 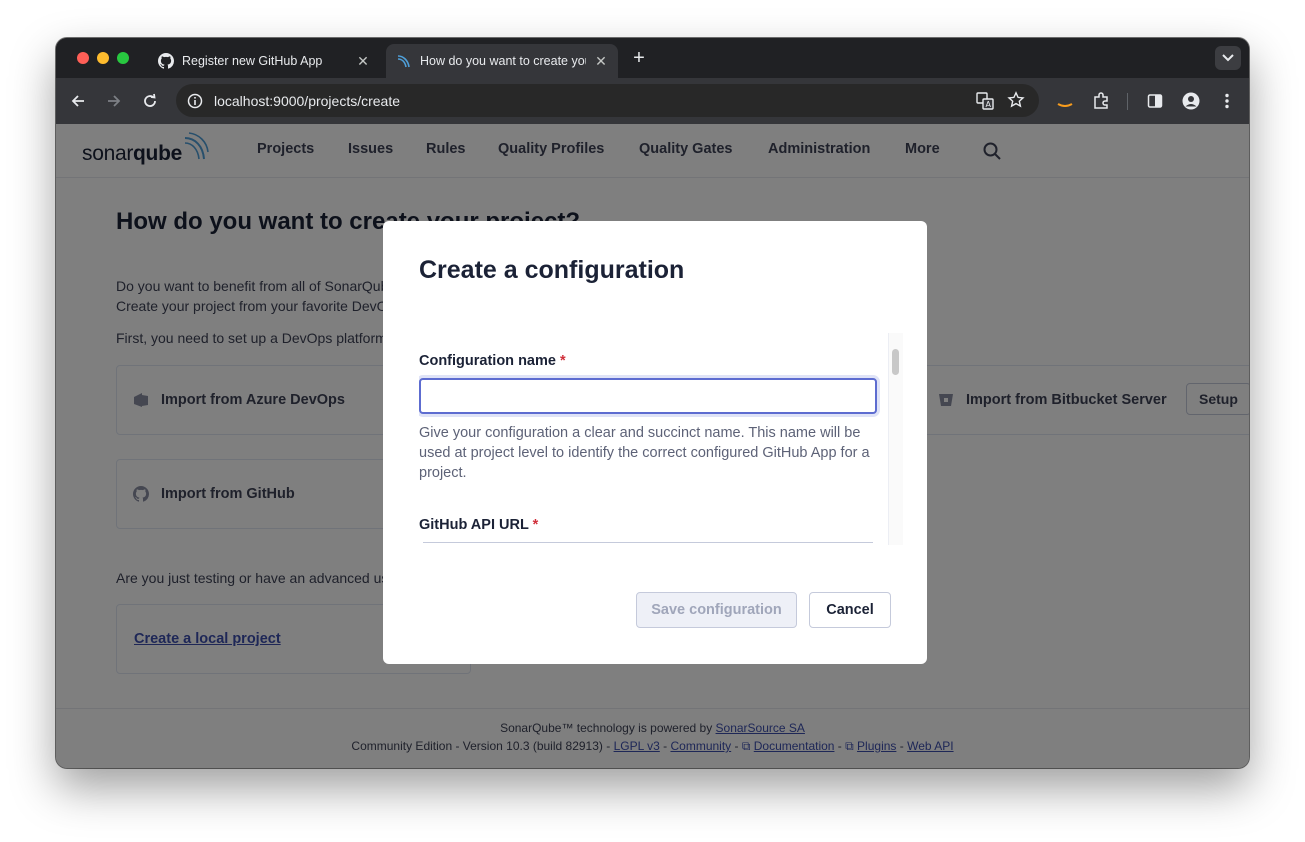 What do you see at coordinates (985, 103) in the screenshot?
I see `translate-icon: A` at bounding box center [985, 103].